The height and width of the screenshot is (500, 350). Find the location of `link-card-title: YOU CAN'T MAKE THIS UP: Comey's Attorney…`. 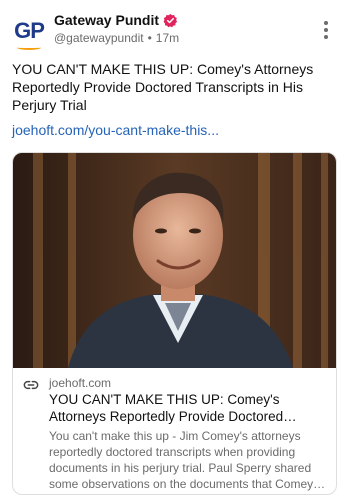

link-card-title: YOU CAN'T MAKE THIS UP: Comey's Attorney… is located at coordinates (190, 408).